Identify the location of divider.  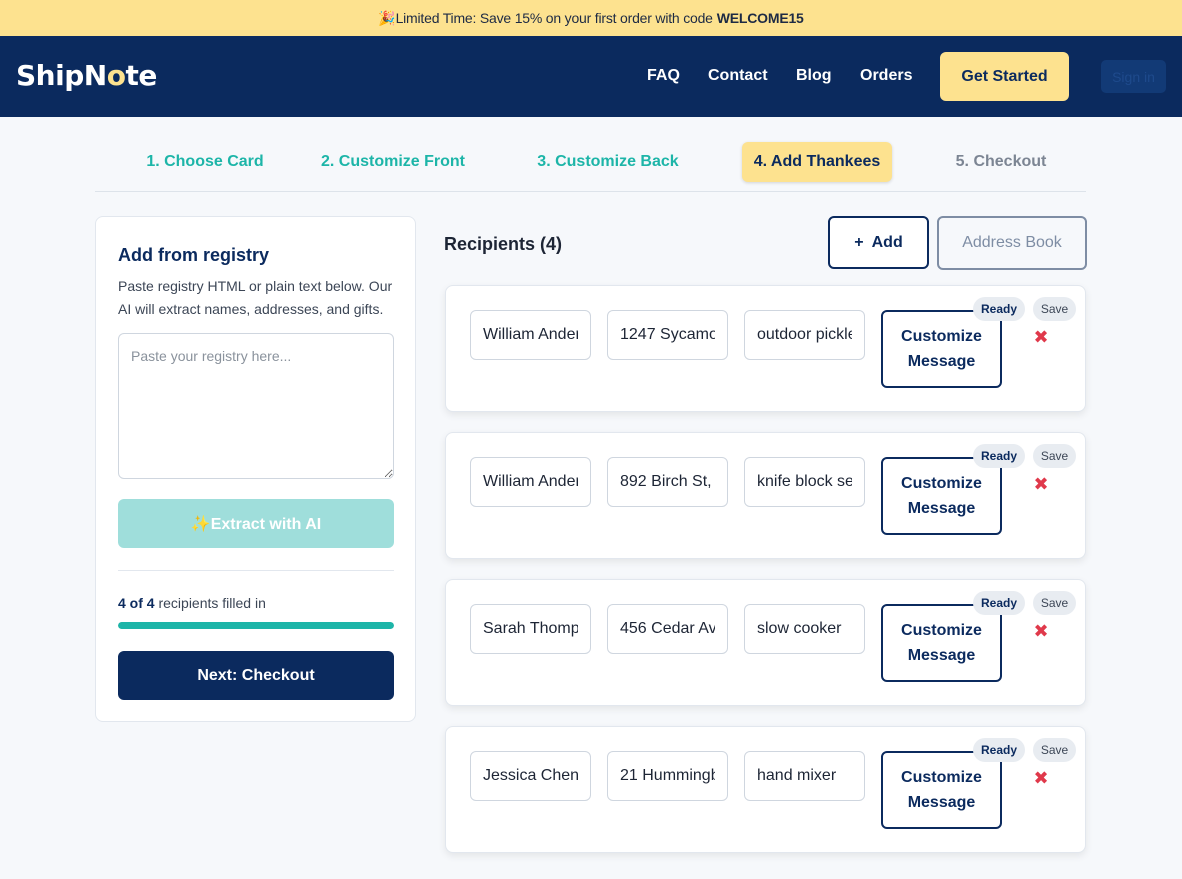
(256, 570).